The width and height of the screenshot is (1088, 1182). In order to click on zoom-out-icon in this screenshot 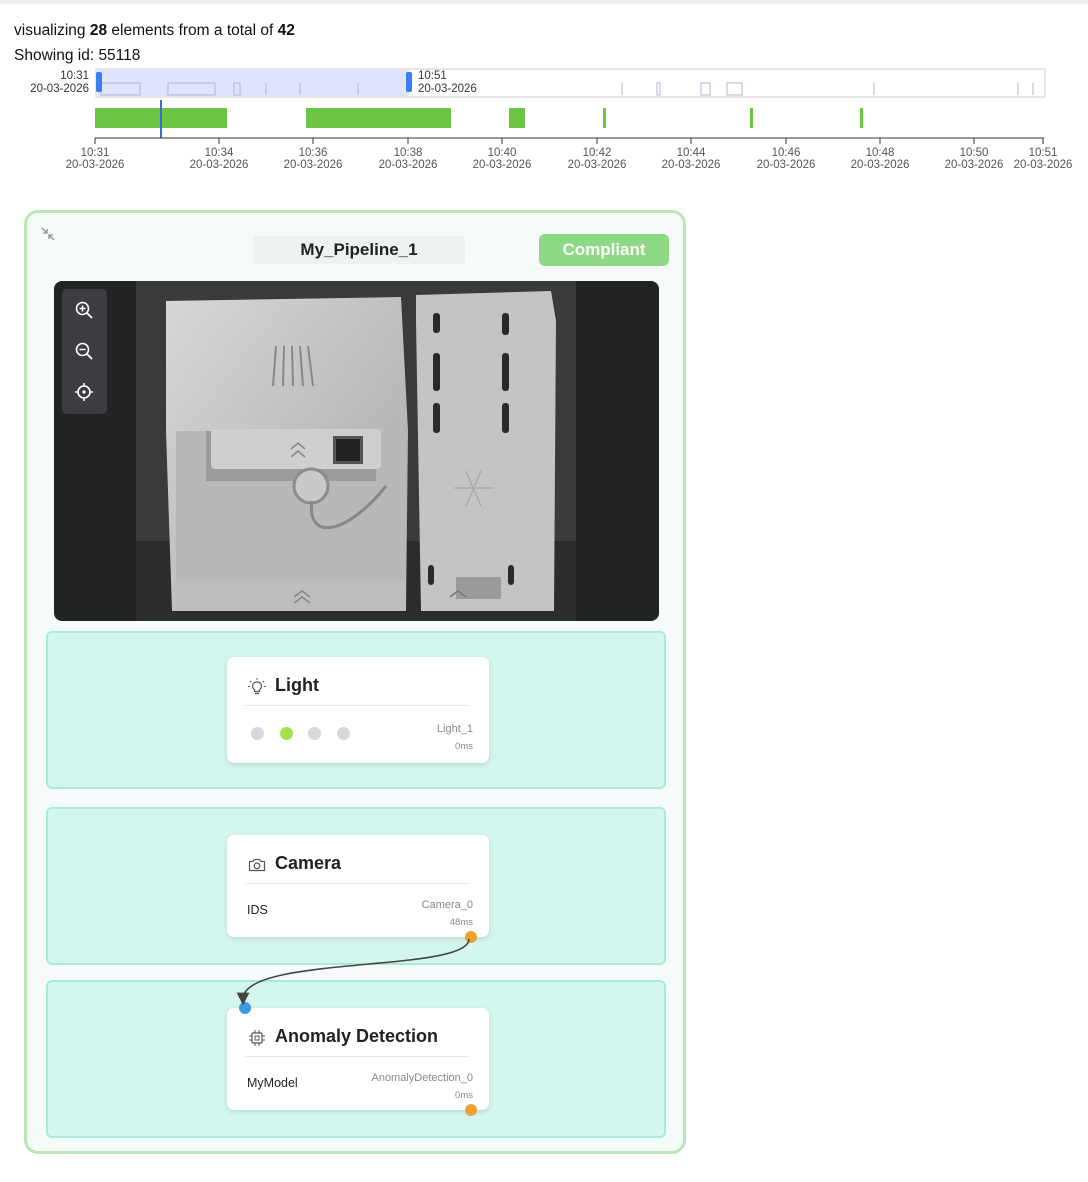, I will do `click(84, 351)`.